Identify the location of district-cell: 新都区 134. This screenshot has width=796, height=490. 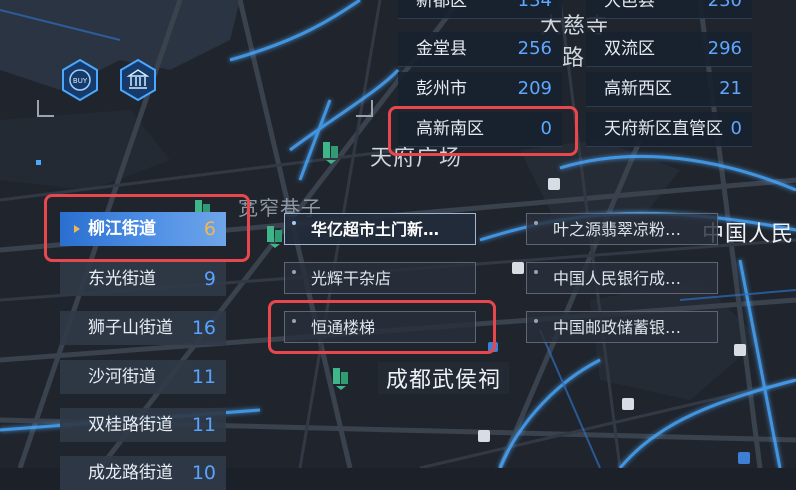
(480, 9).